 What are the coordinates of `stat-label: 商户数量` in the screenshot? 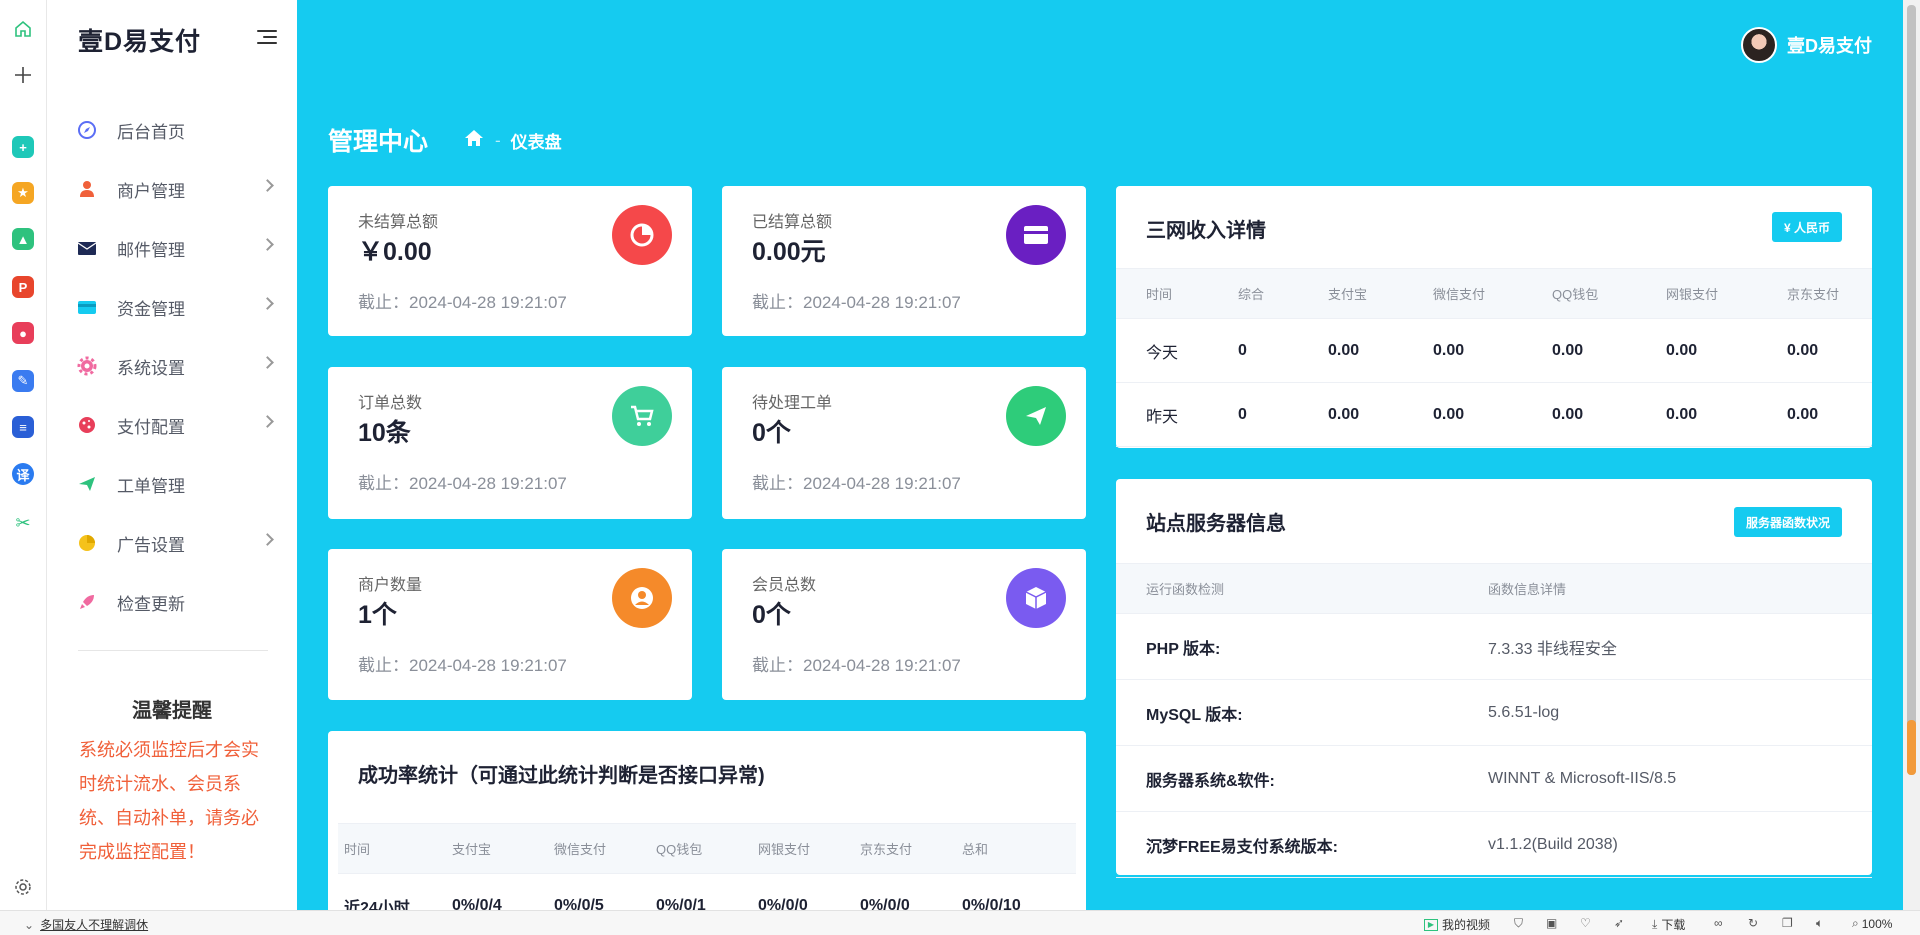 It's located at (390, 585).